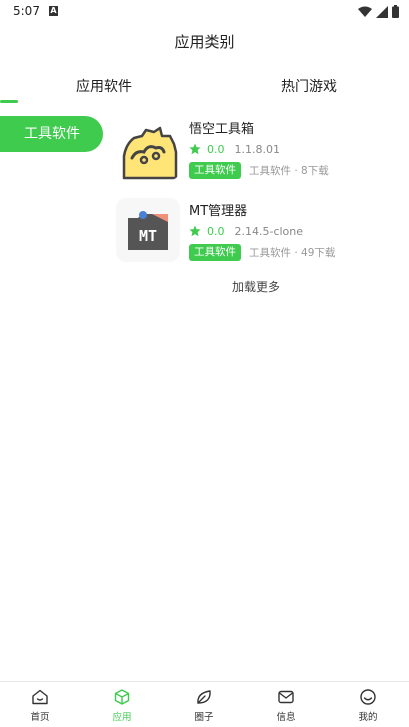 This screenshot has width=409, height=727. Describe the element at coordinates (257, 149) in the screenshot. I see `version-label: 1.1.8.01` at that location.